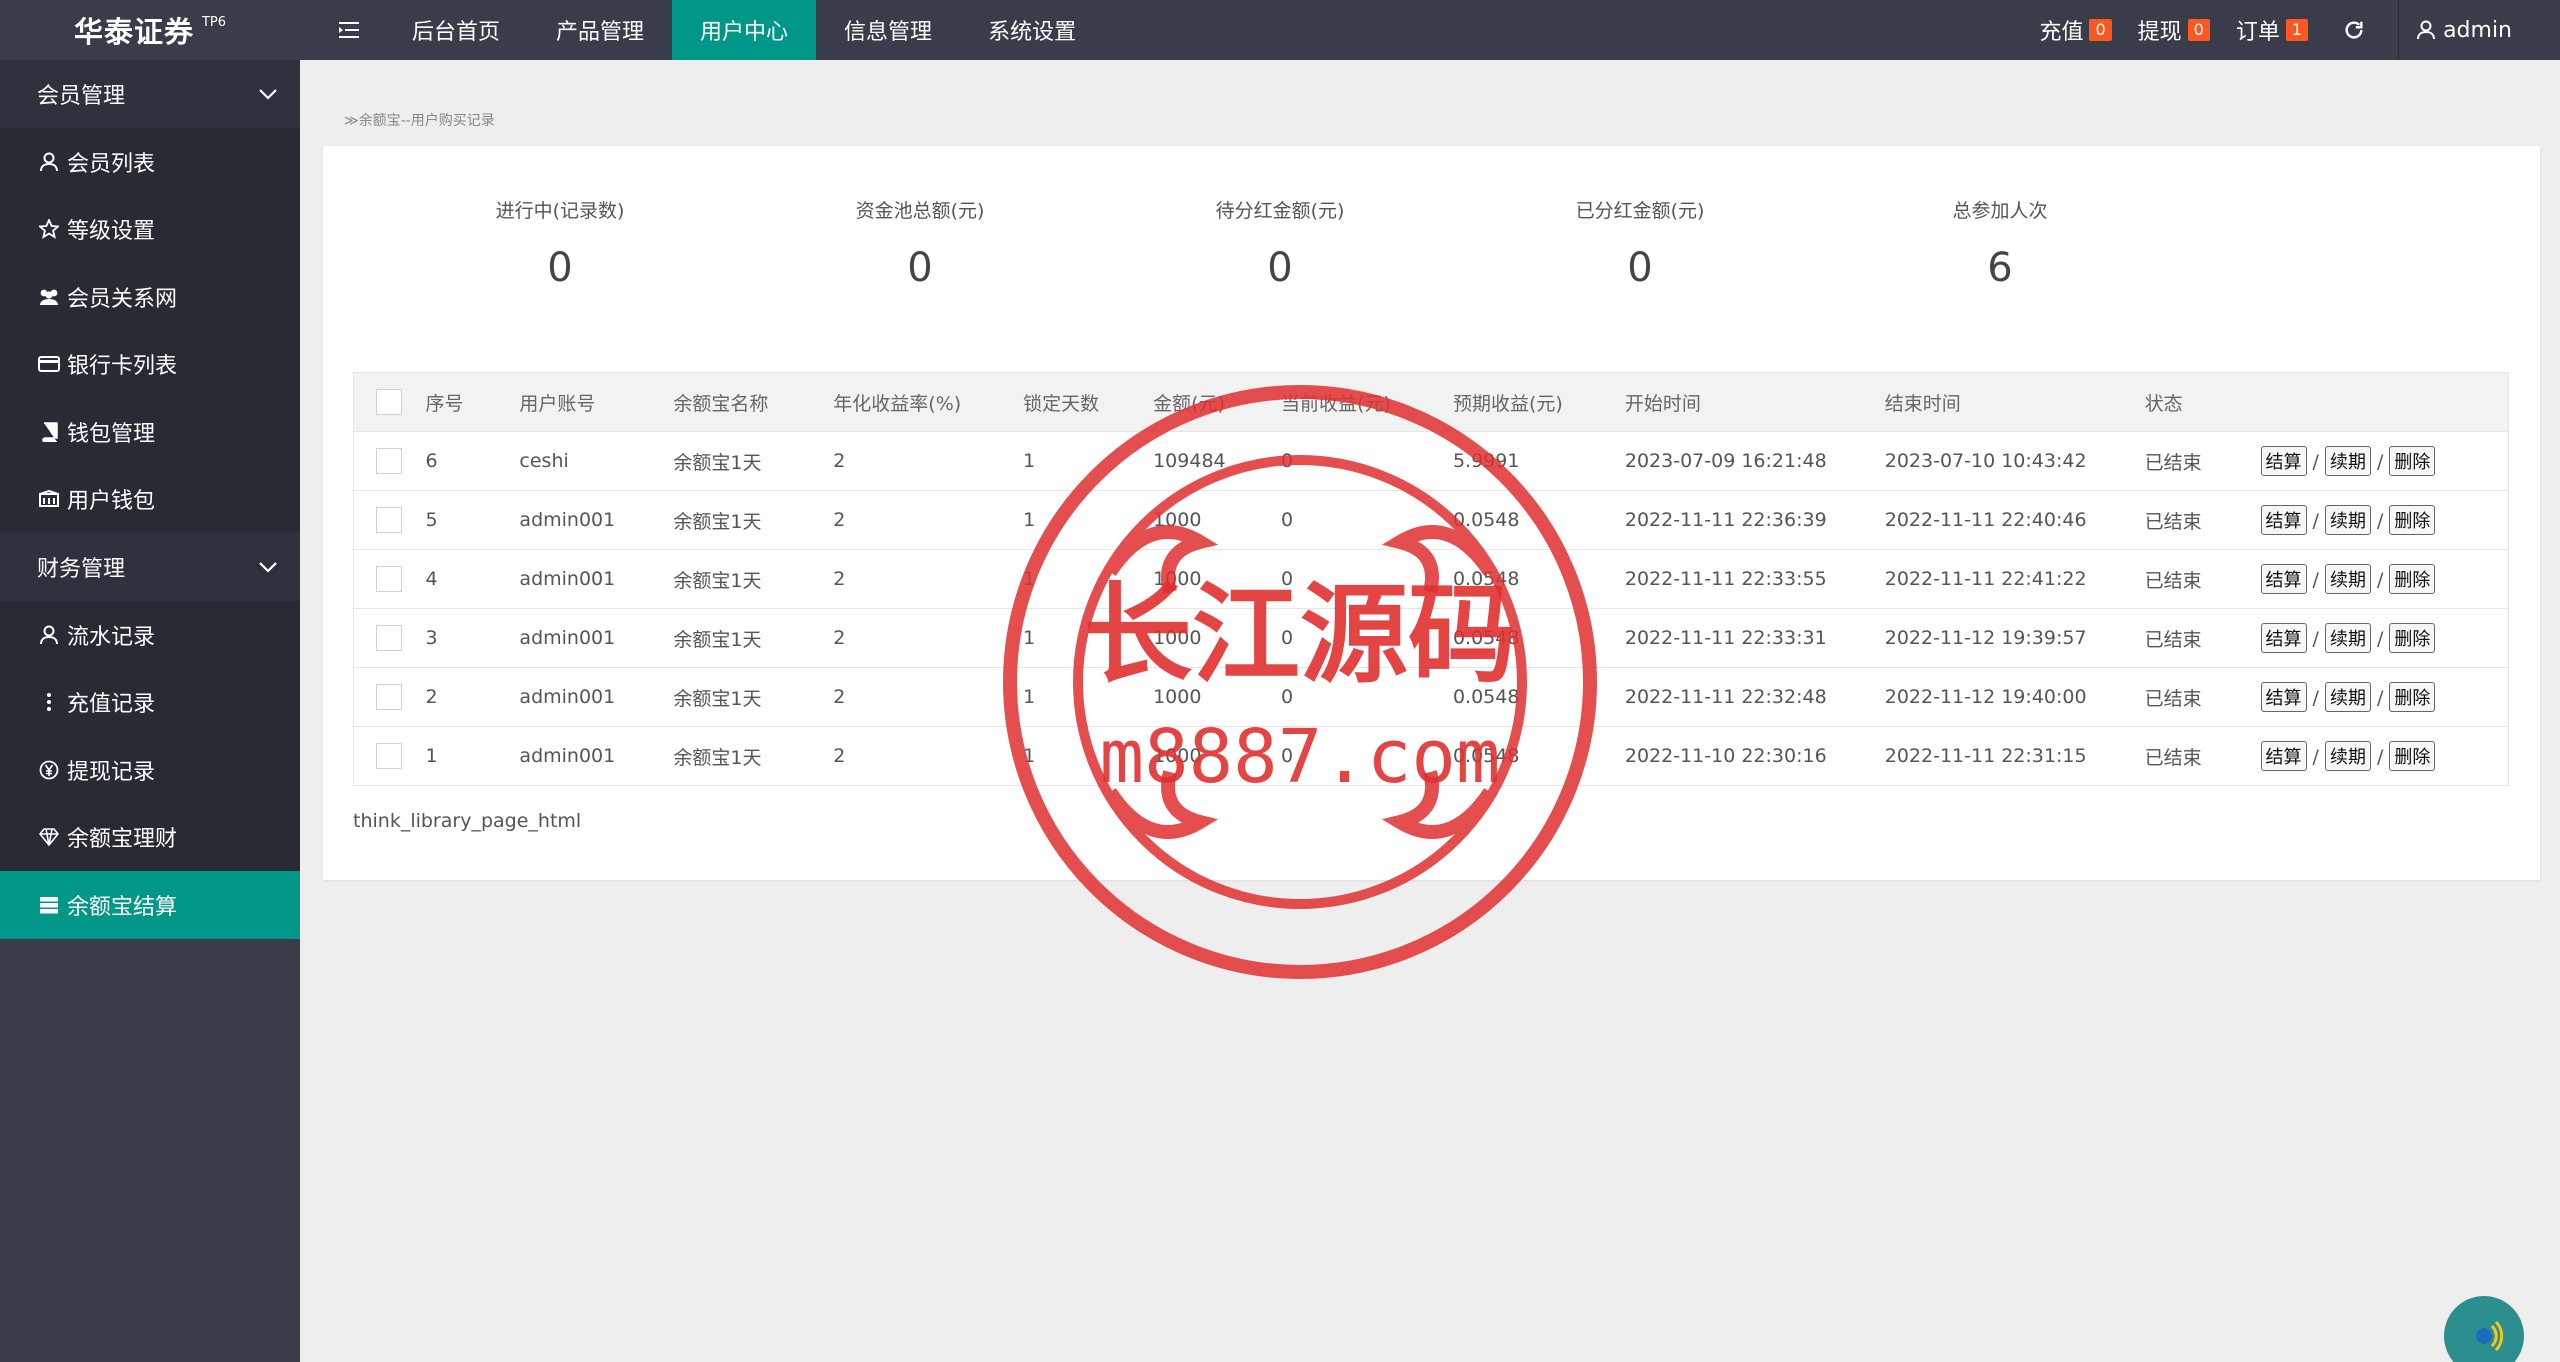 The image size is (2560, 1362). Describe the element at coordinates (2354, 30) in the screenshot. I see `refresh-icon` at that location.